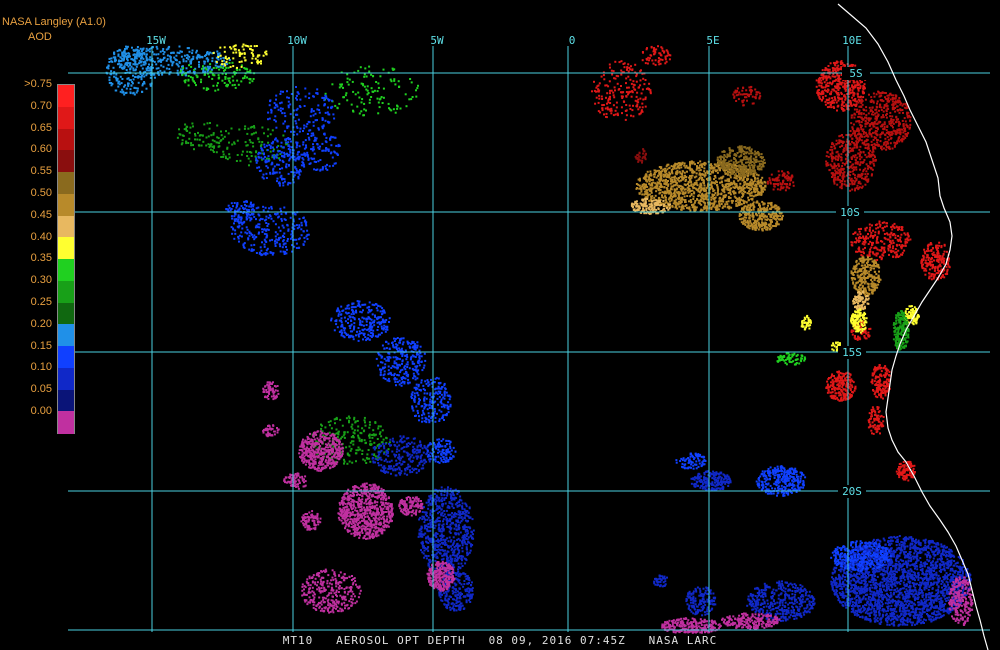 This screenshot has width=1000, height=650. Describe the element at coordinates (401, 640) in the screenshot. I see `footer-title: AEROSOL OPT DEPTH` at that location.